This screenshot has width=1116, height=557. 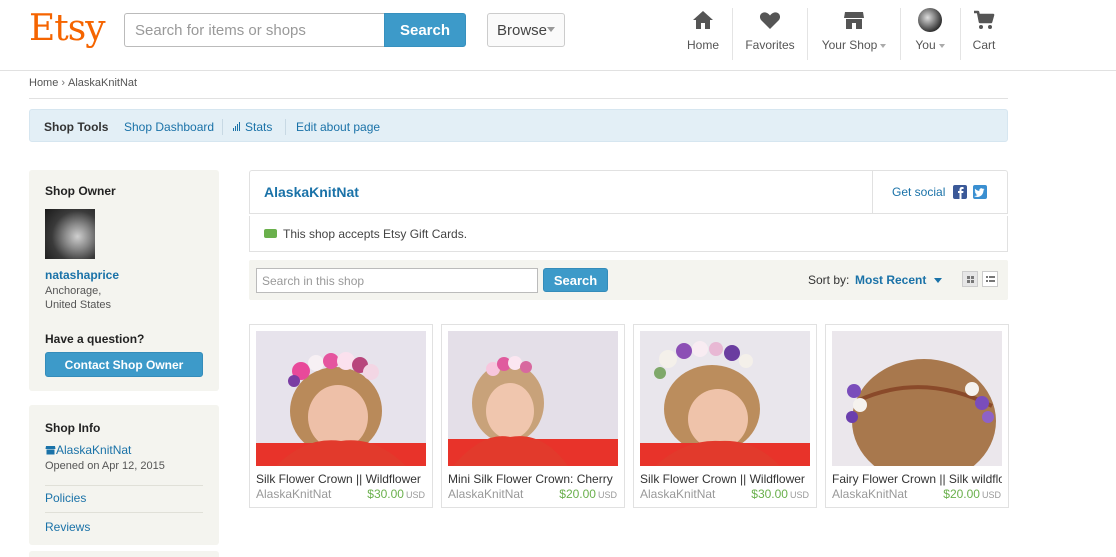 What do you see at coordinates (918, 192) in the screenshot?
I see `get-social-link: Get social` at bounding box center [918, 192].